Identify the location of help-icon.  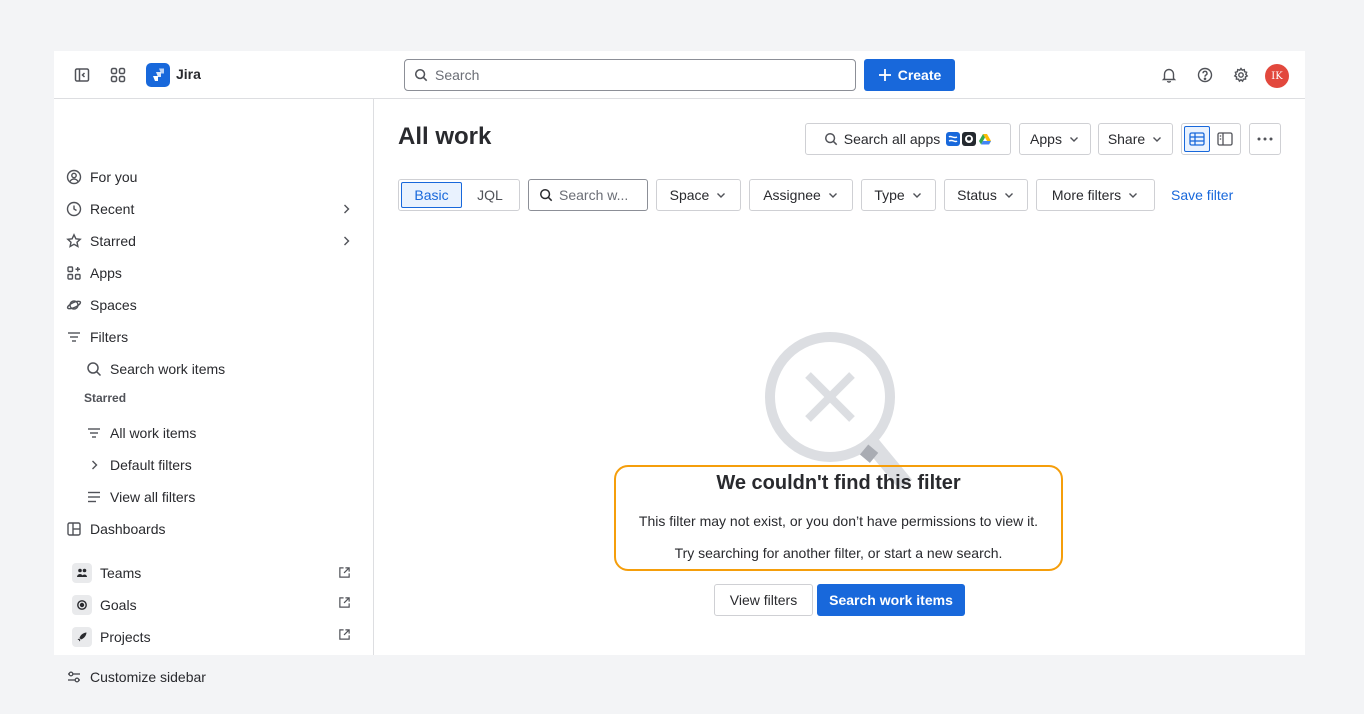
(1205, 75).